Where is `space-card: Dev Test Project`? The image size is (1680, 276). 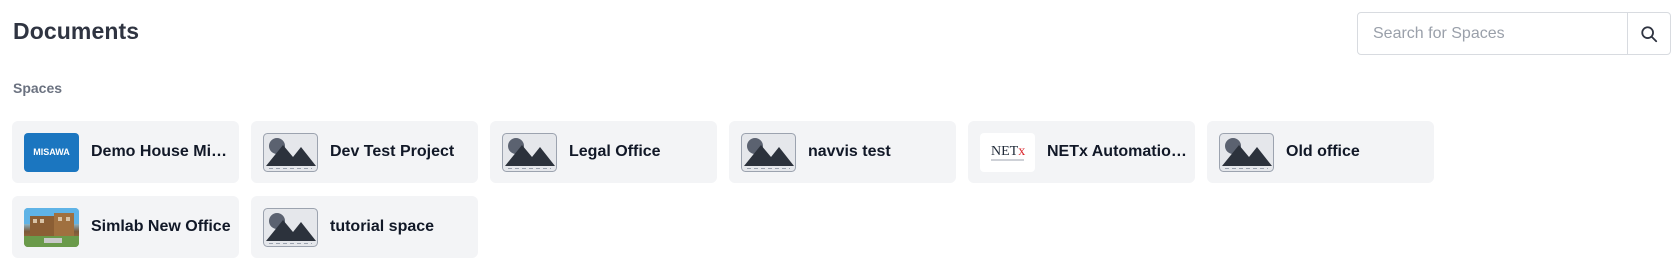 space-card: Dev Test Project is located at coordinates (364, 152).